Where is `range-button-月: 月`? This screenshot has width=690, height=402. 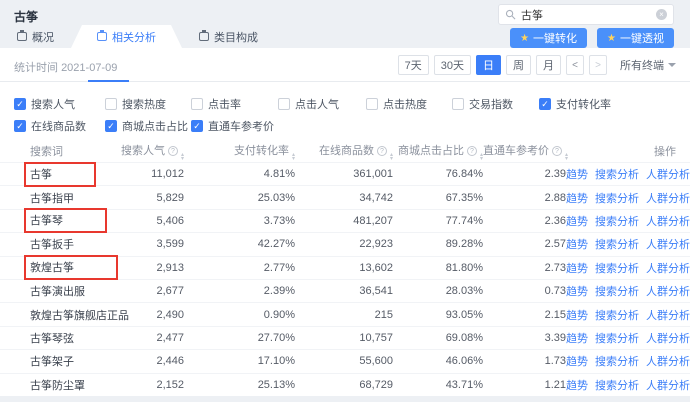
range-button-月: 月 is located at coordinates (548, 65).